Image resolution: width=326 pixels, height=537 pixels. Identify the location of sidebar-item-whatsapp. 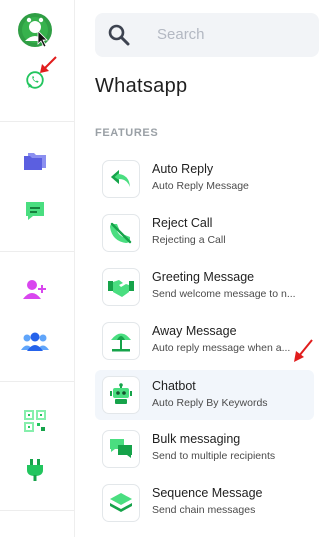
(35, 80).